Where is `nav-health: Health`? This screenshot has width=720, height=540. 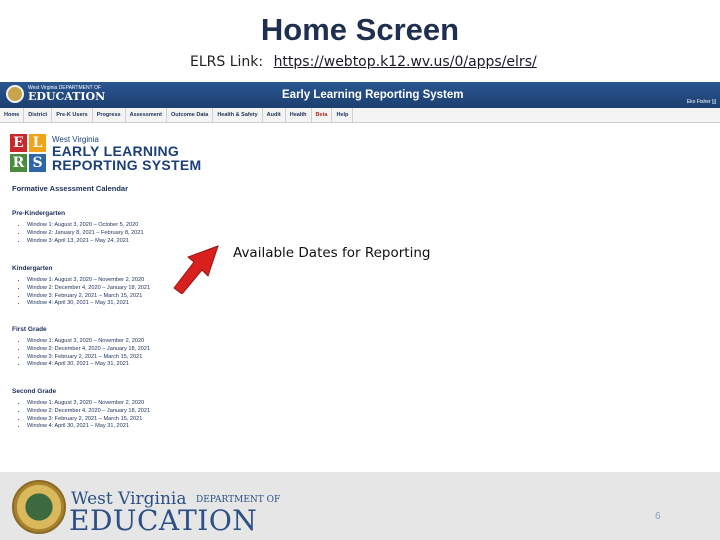 nav-health: Health is located at coordinates (299, 115).